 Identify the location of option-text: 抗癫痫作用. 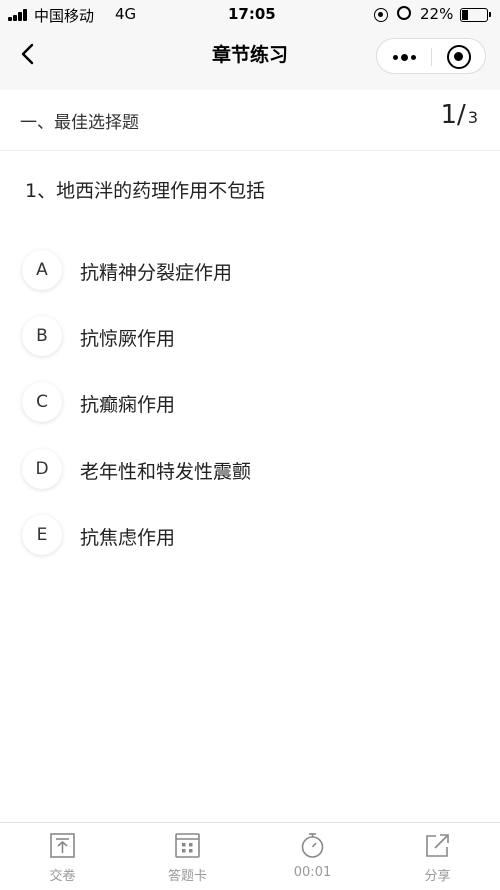
(128, 405).